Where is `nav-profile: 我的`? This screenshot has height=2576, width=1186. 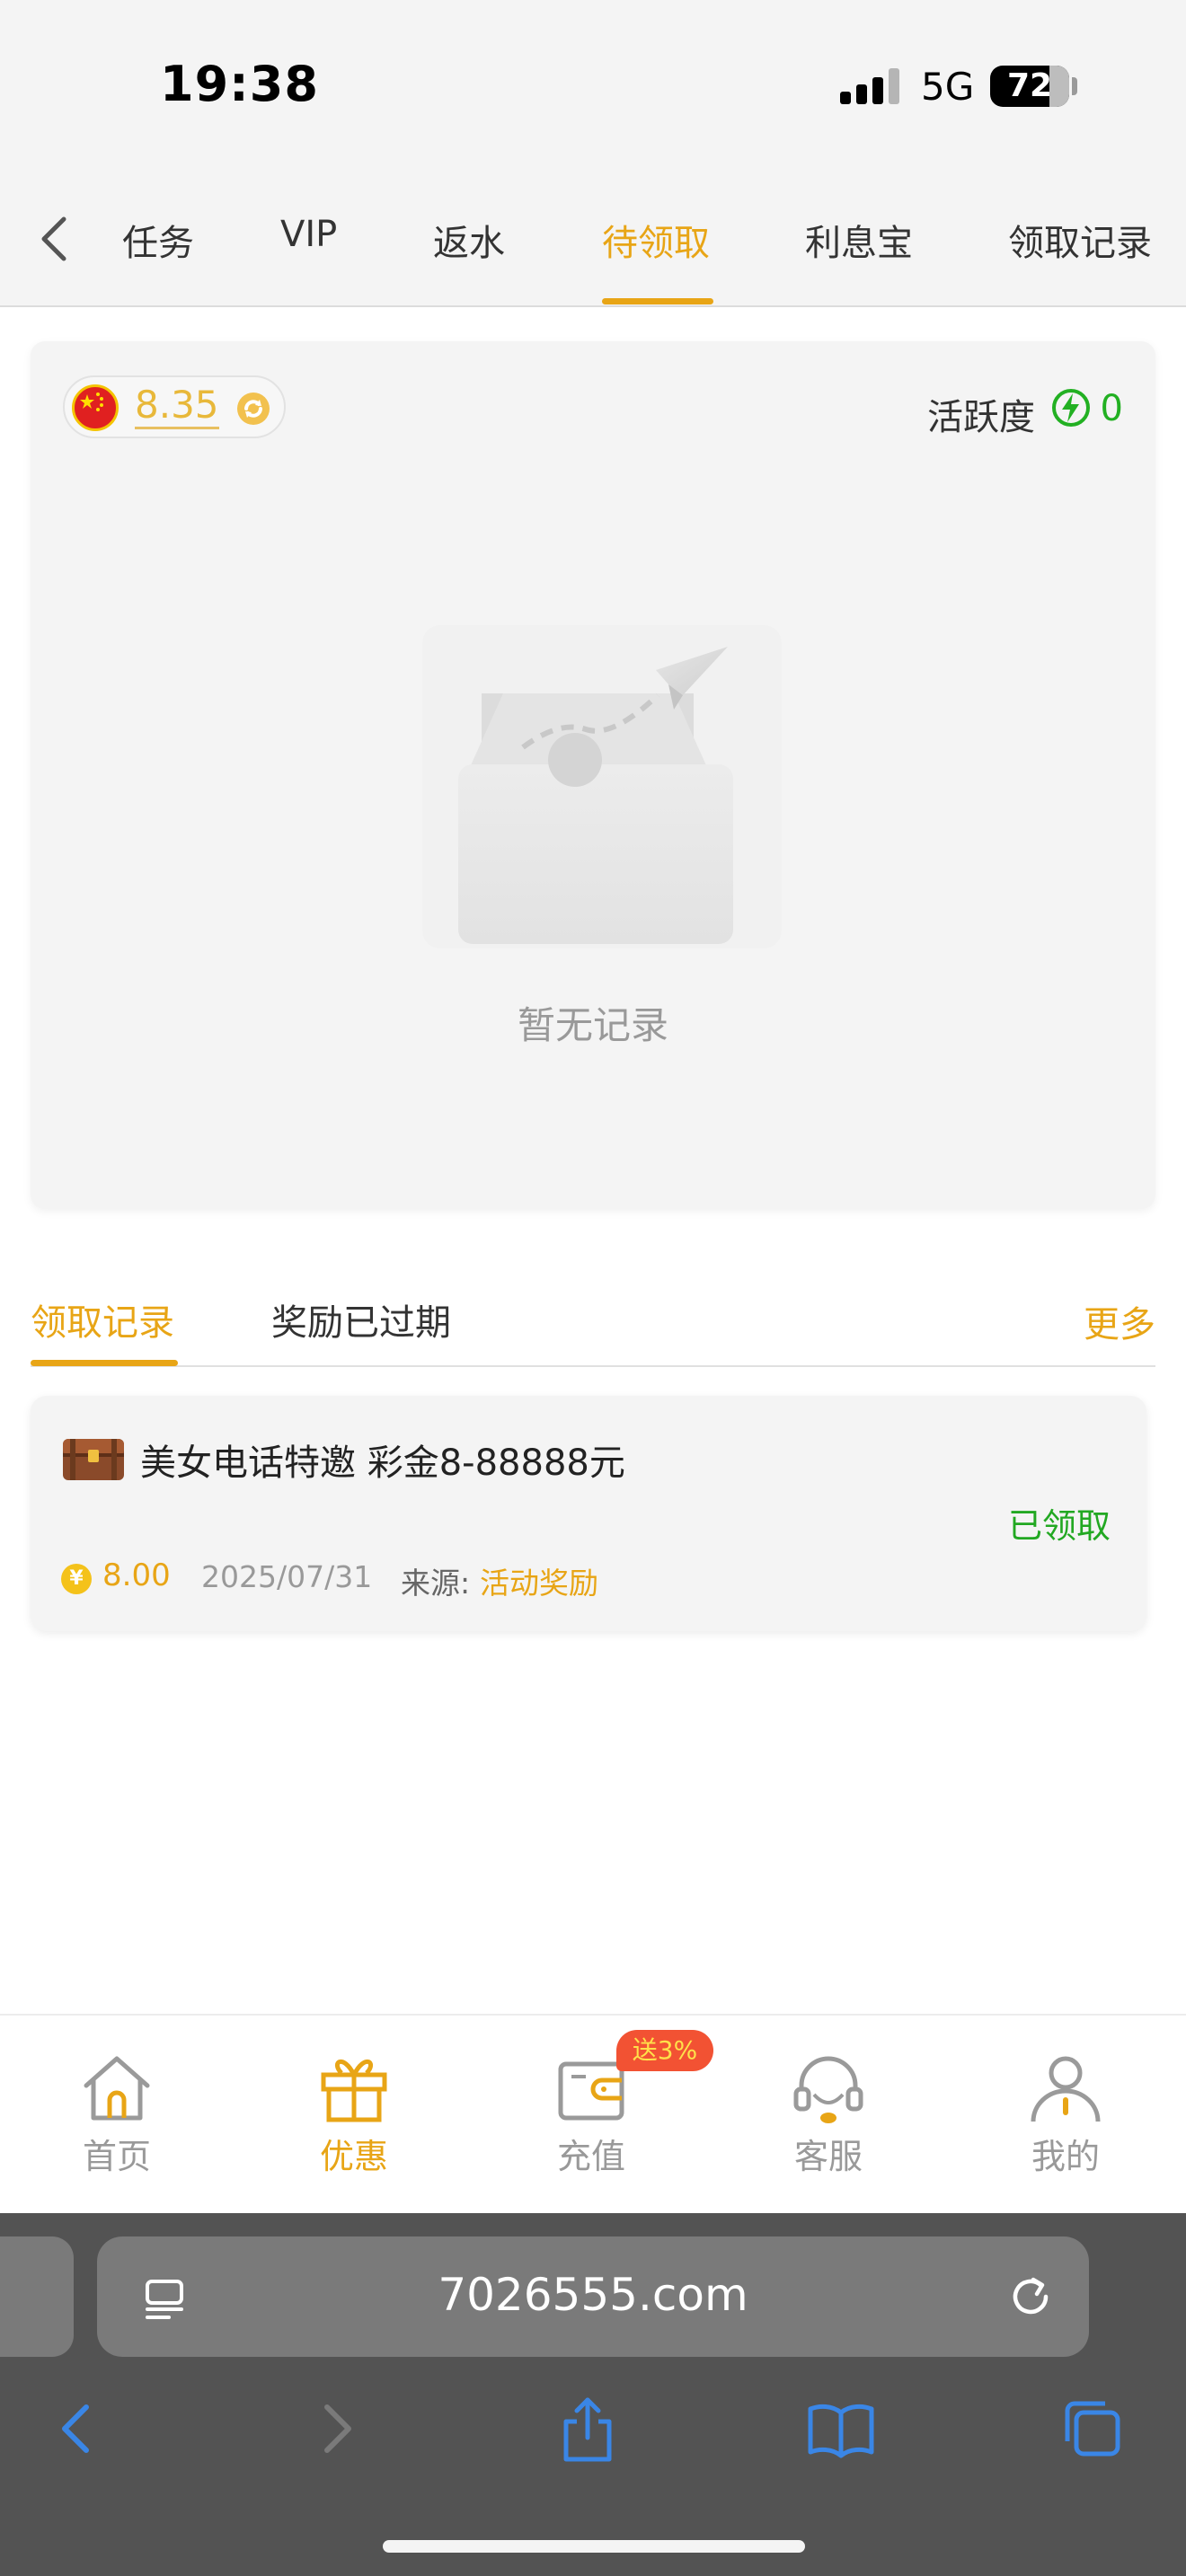 nav-profile: 我的 is located at coordinates (1065, 2121).